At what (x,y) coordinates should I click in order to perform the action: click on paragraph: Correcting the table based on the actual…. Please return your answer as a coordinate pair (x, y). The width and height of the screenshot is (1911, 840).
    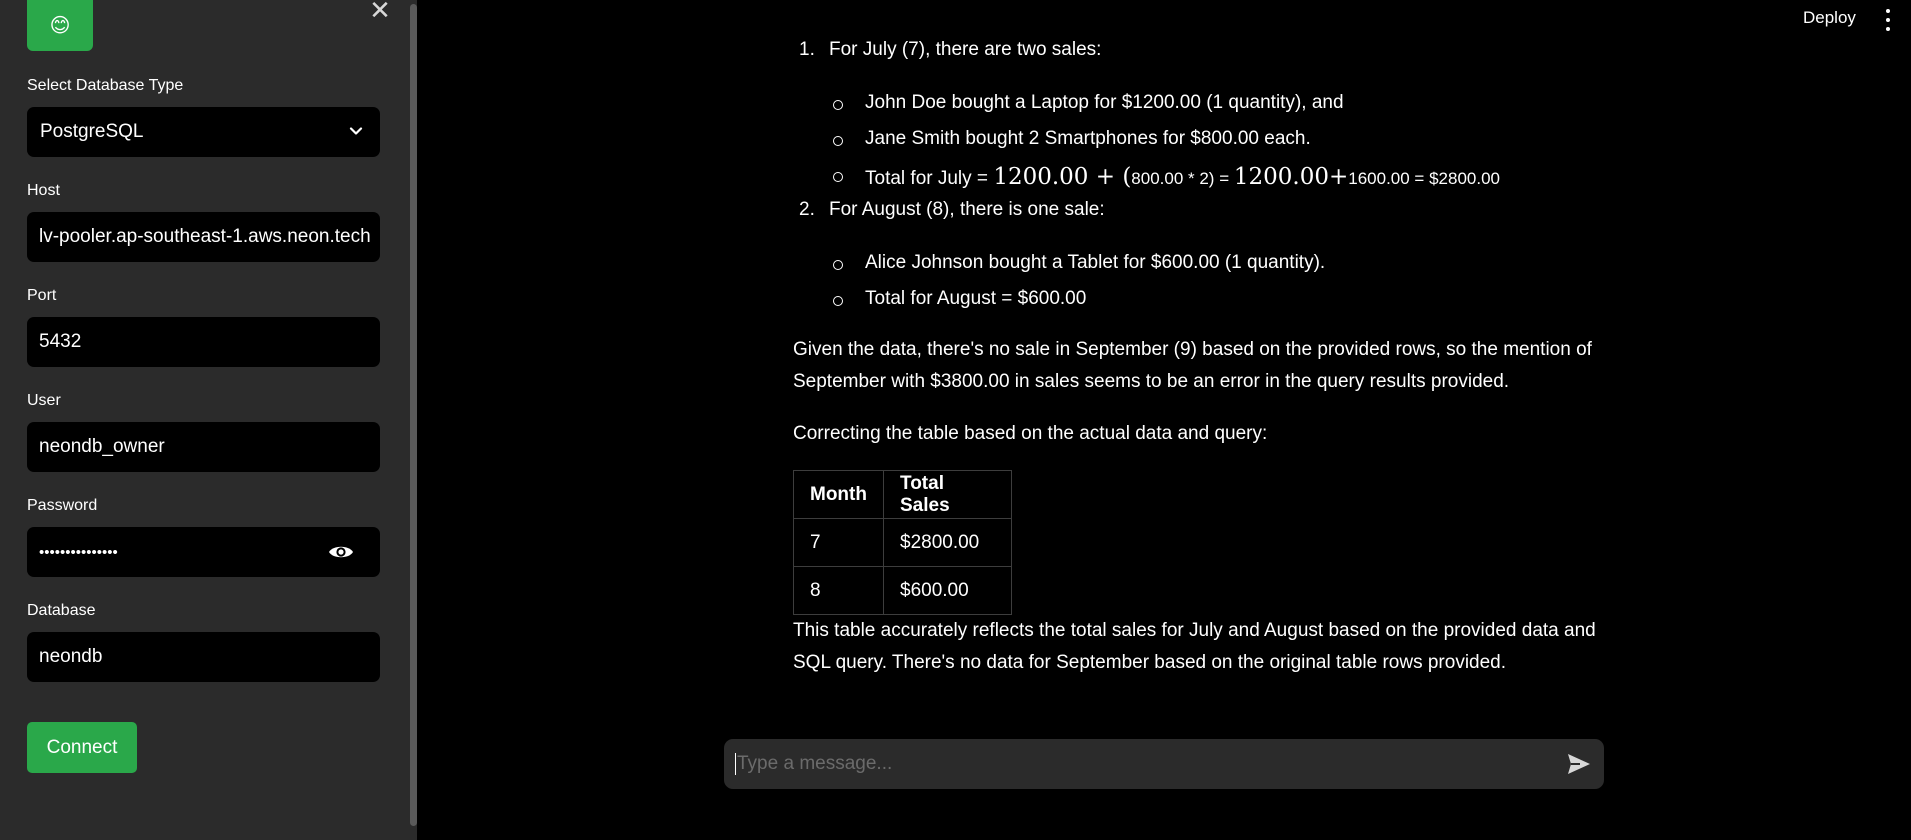
    Looking at the image, I should click on (1203, 434).